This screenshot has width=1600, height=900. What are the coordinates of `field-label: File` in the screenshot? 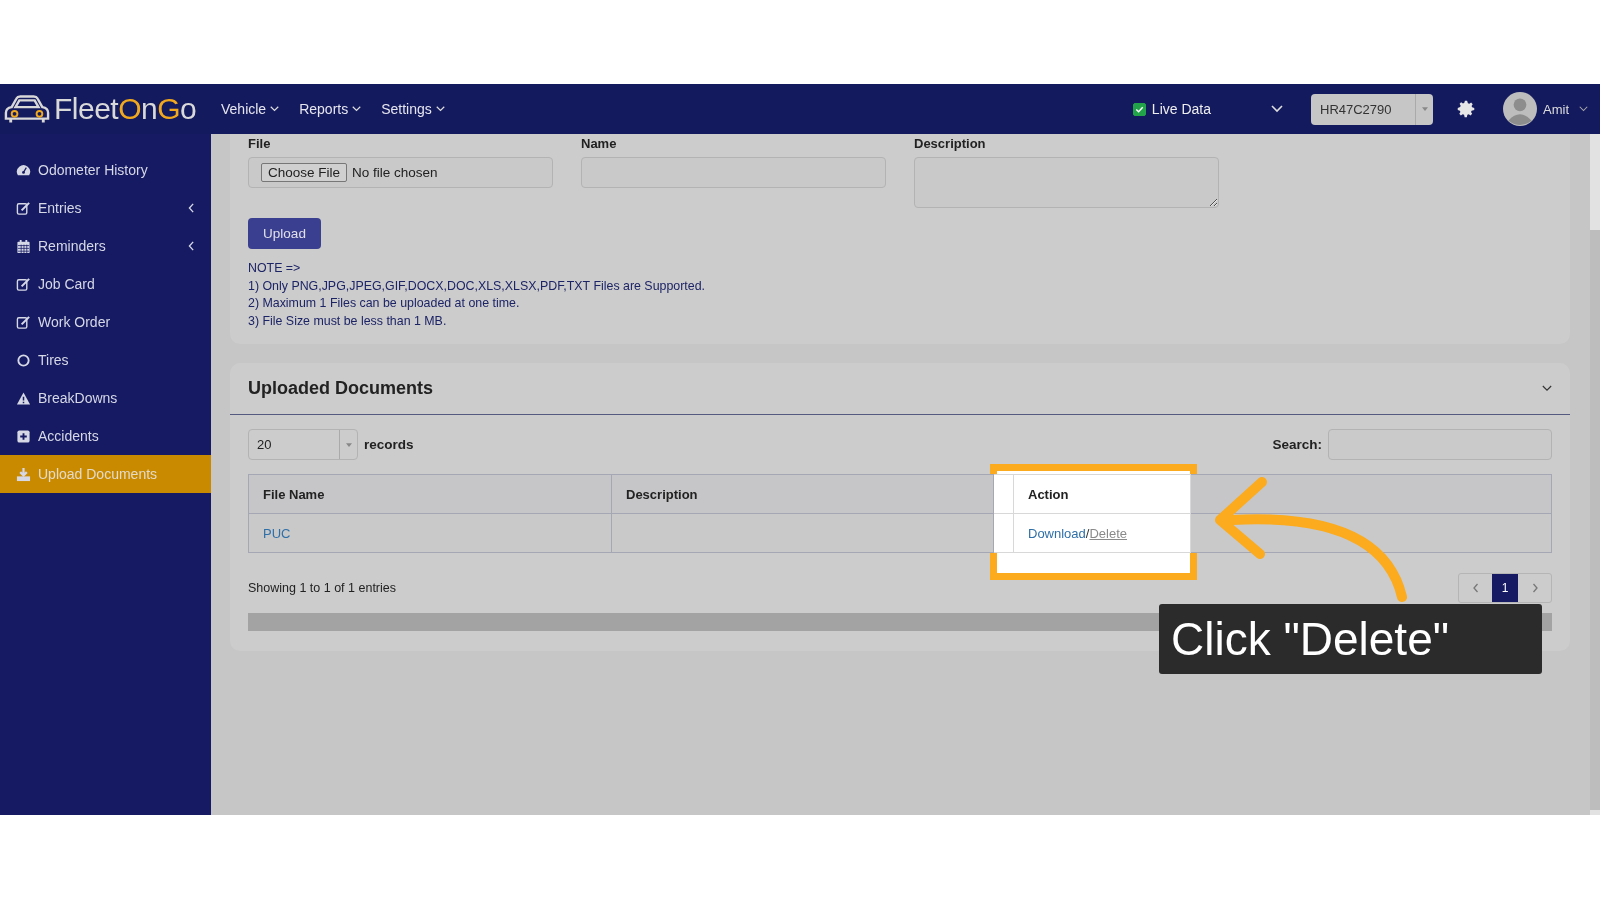 It's located at (260, 143).